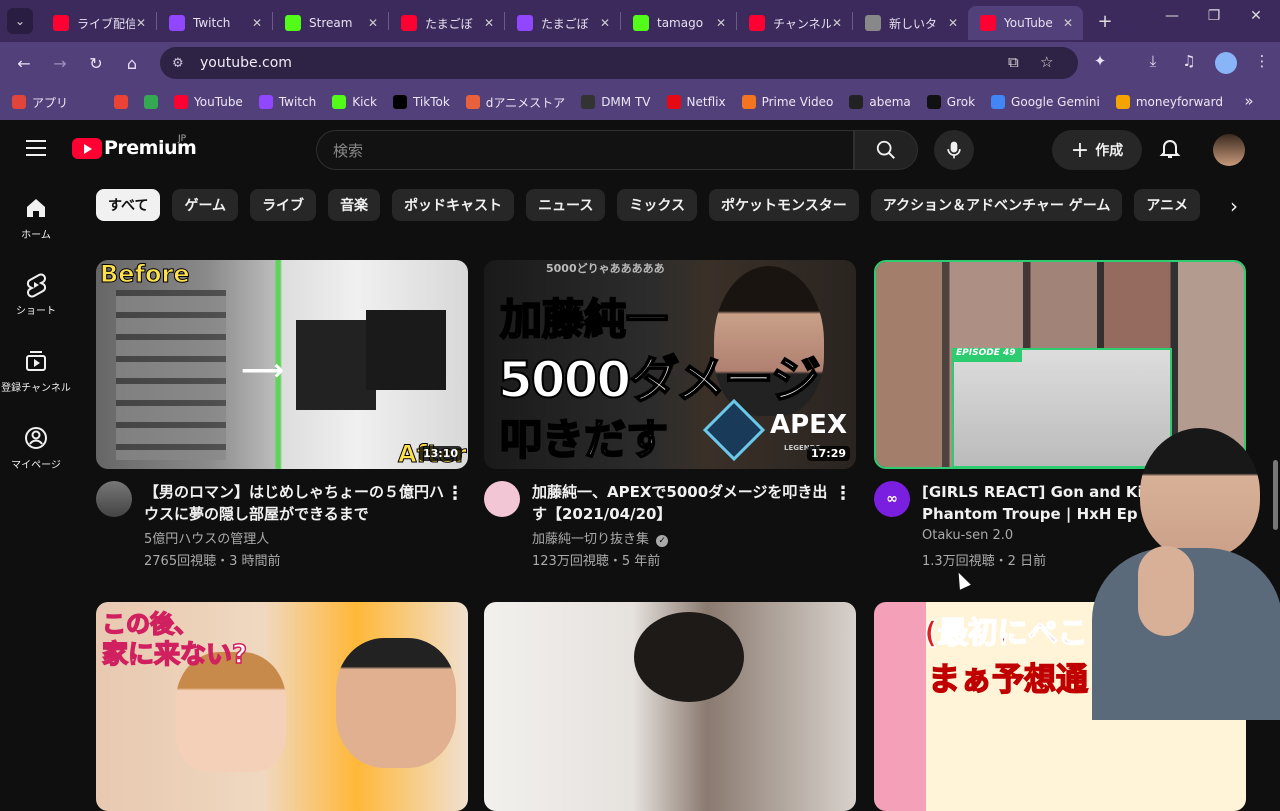 The image size is (1280, 811). I want to click on video-card: この後、 家に来ない?, so click(282, 706).